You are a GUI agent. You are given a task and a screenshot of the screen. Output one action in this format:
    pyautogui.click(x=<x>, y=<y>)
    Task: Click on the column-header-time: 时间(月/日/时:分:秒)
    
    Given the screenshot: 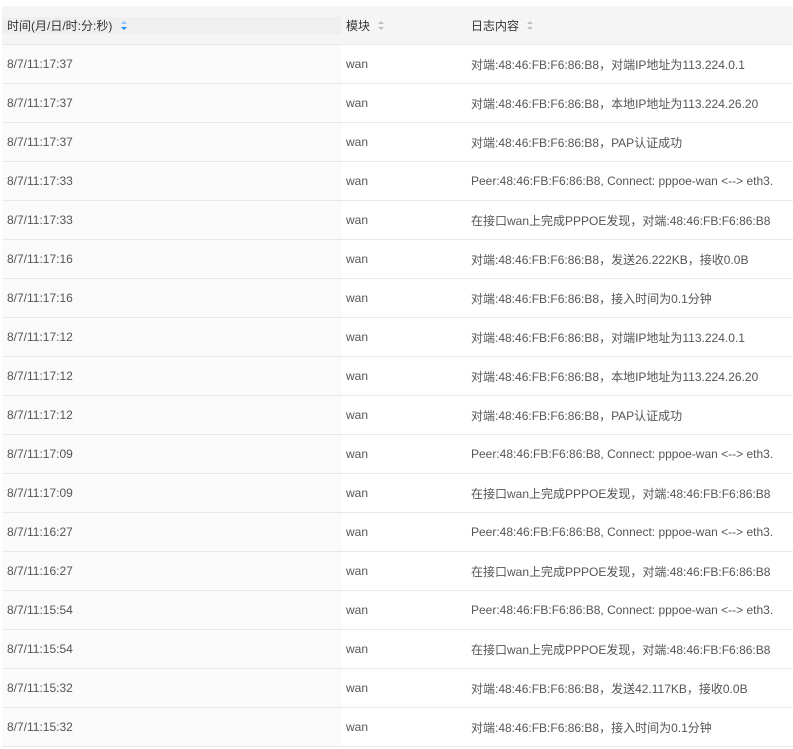 What is the action you would take?
    pyautogui.click(x=171, y=25)
    